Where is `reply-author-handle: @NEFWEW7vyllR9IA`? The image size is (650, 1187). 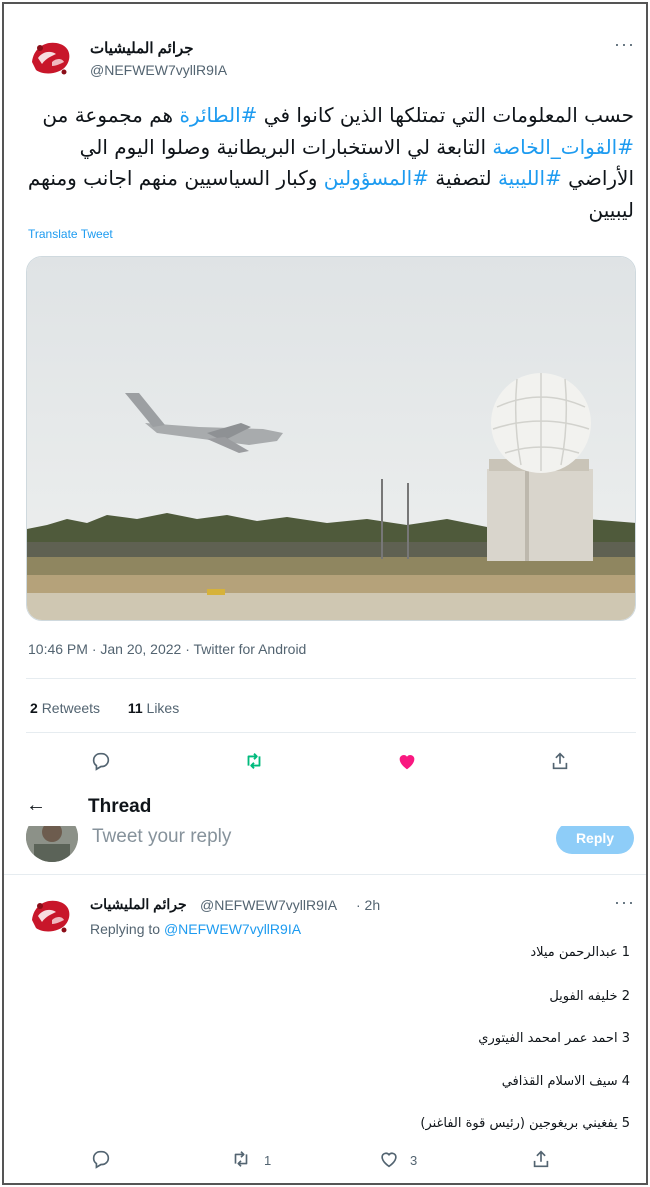
reply-author-handle: @NEFWEW7vyllR9IA is located at coordinates (268, 905).